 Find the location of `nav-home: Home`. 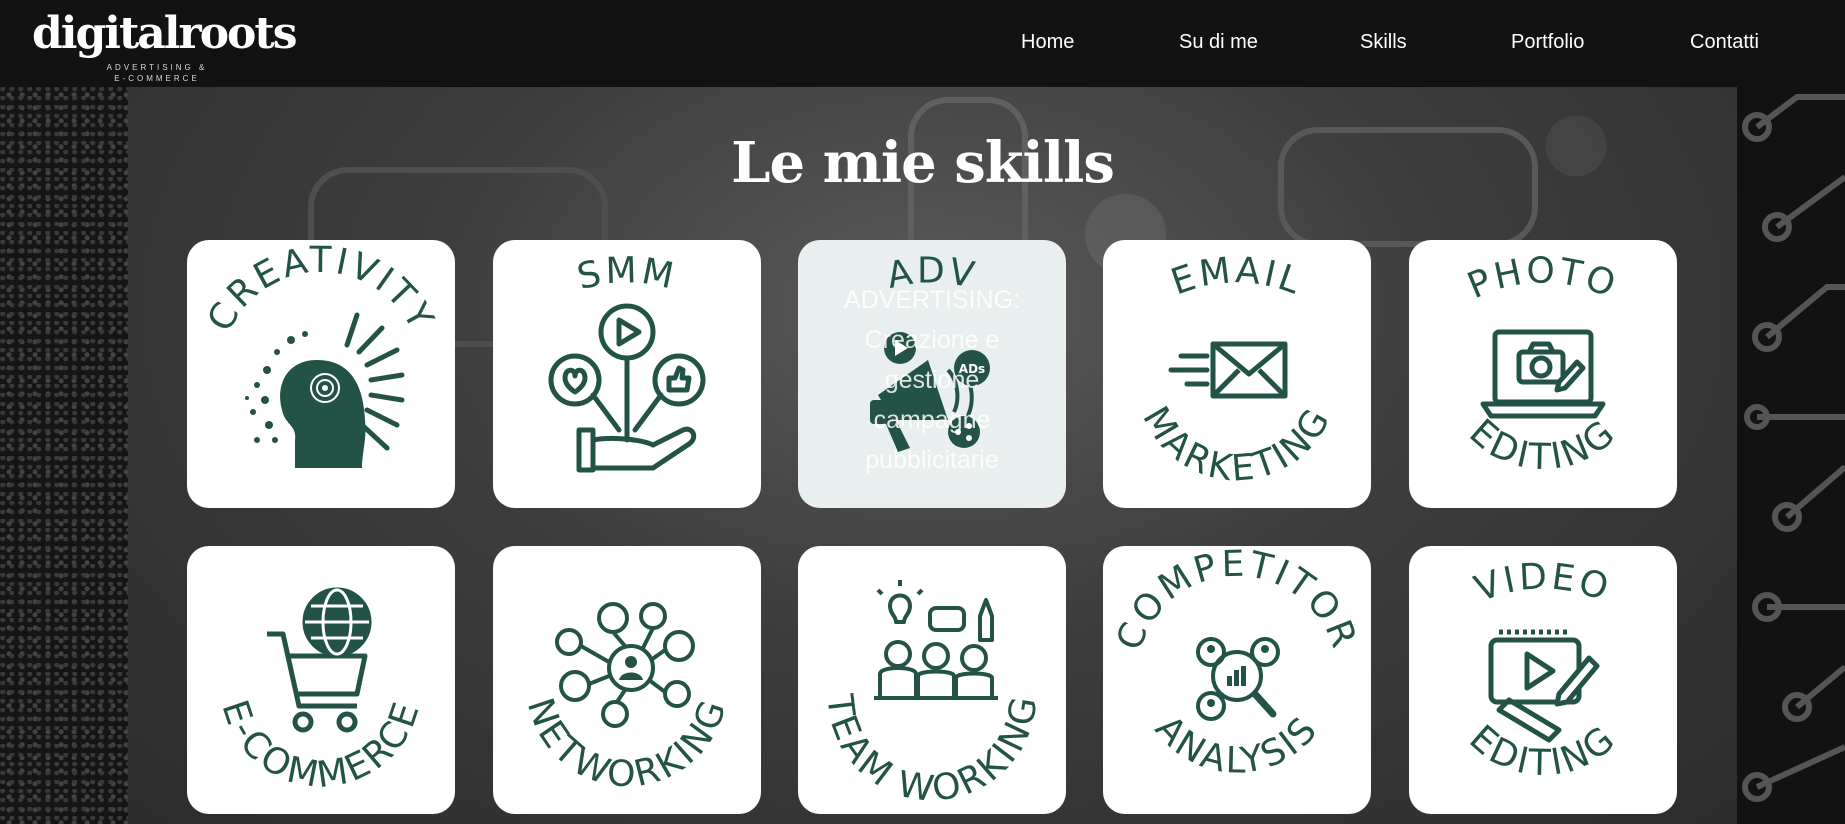

nav-home: Home is located at coordinates (1047, 42).